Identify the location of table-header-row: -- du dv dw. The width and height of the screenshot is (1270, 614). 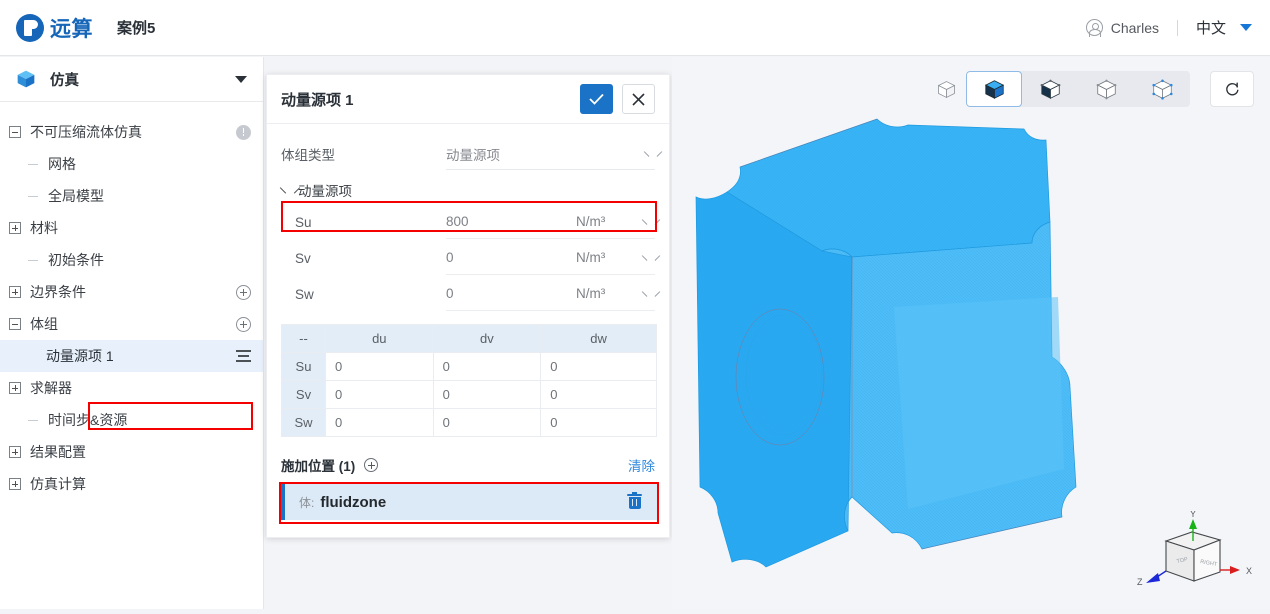
(469, 339).